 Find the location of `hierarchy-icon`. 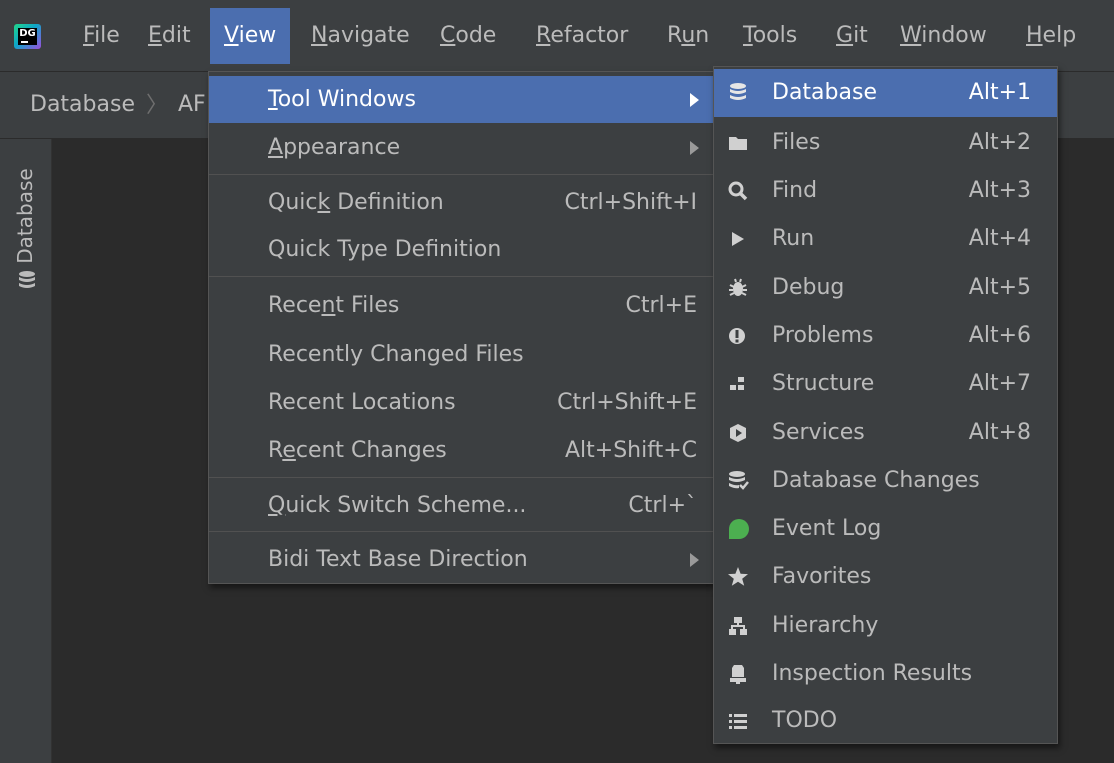

hierarchy-icon is located at coordinates (738, 626).